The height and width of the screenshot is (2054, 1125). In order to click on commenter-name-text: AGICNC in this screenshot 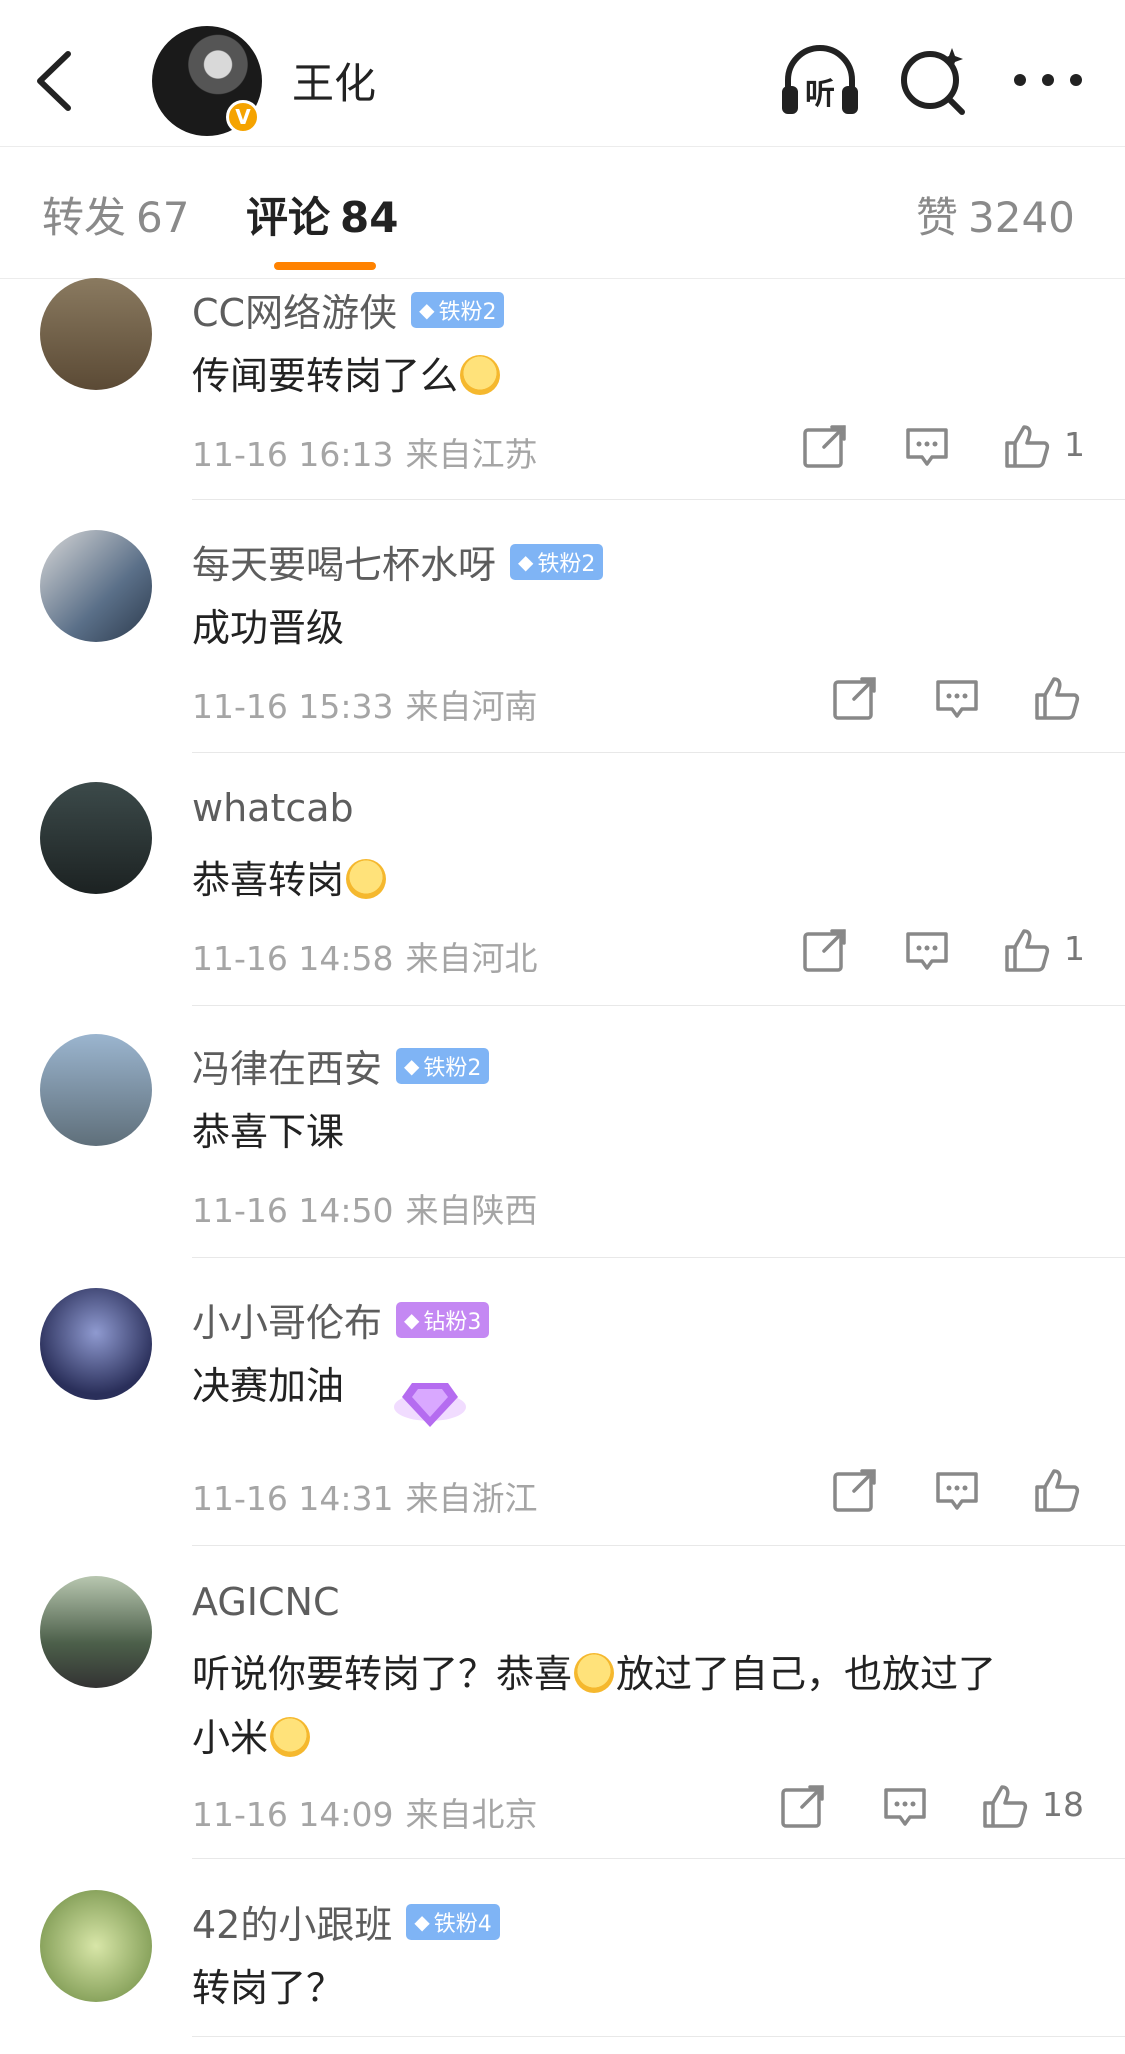, I will do `click(266, 1602)`.